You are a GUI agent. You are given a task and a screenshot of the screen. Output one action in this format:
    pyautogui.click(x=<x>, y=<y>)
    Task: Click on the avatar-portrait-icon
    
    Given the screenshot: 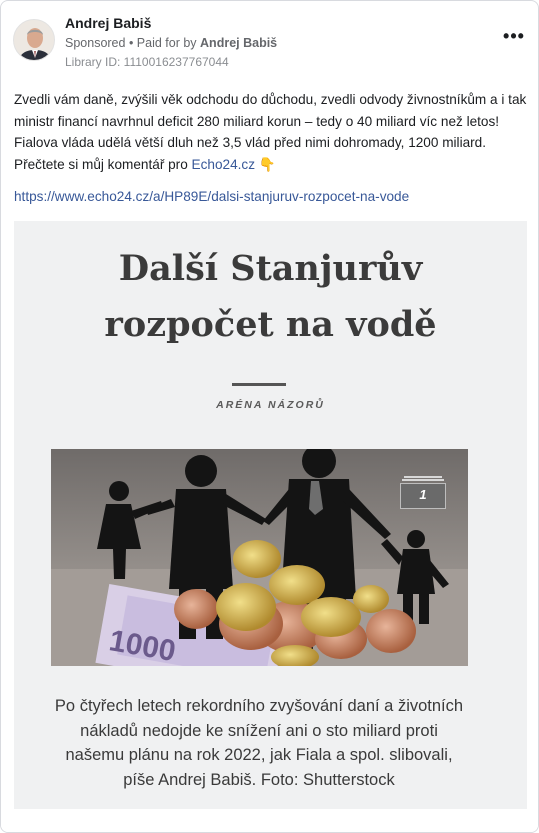 What is the action you would take?
    pyautogui.click(x=34, y=40)
    